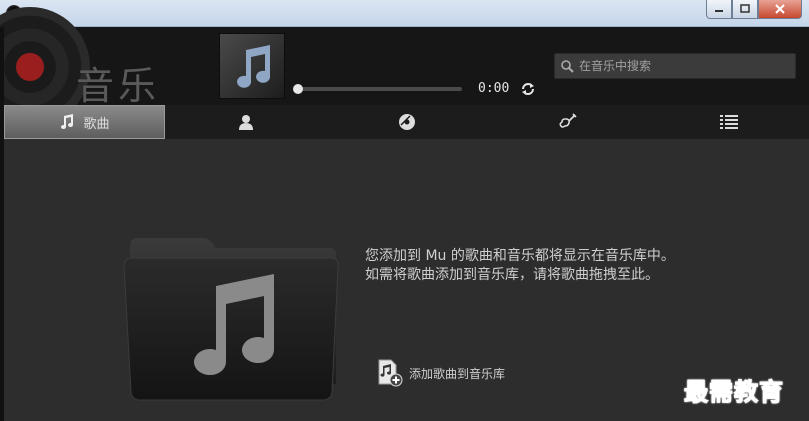  I want to click on tab-songs: 歌曲, so click(84, 122).